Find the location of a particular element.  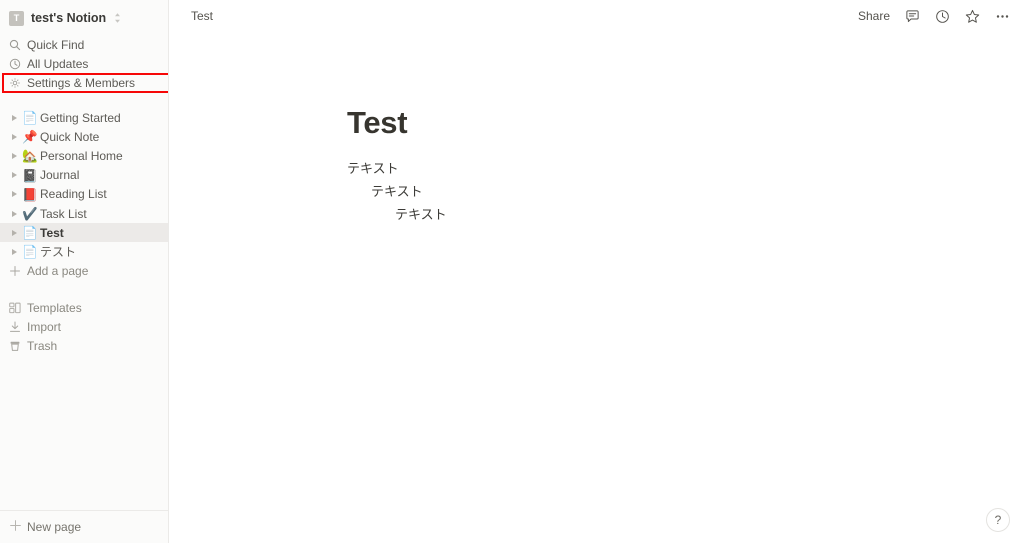

sidebar-item-label: Settings & Members is located at coordinates (81, 82).